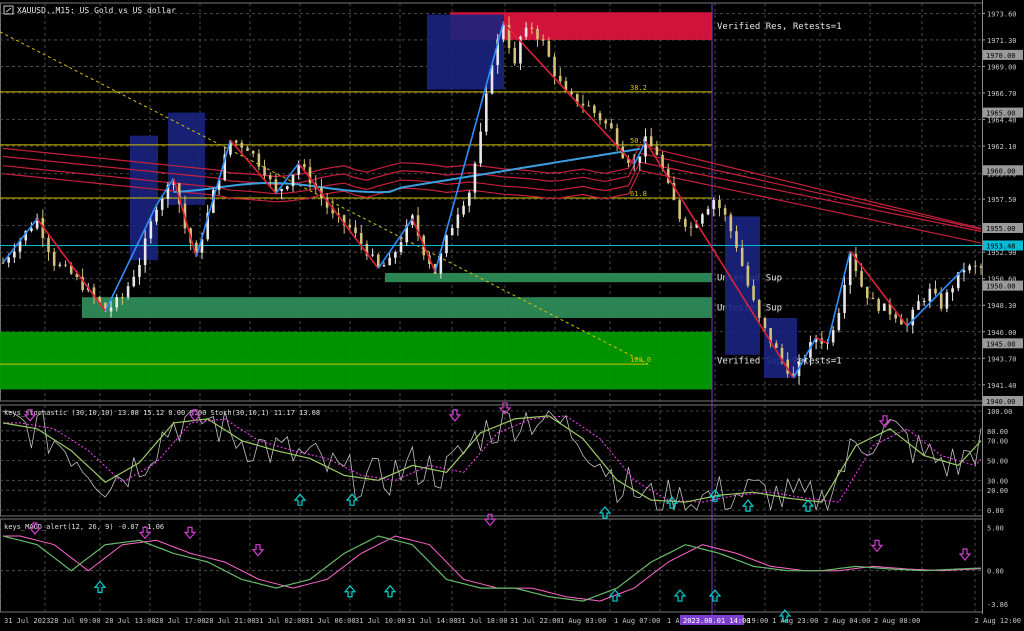 The width and height of the screenshot is (1024, 631). What do you see at coordinates (583, 621) in the screenshot?
I see `time-tick-label: 1 Aug 03:00` at bounding box center [583, 621].